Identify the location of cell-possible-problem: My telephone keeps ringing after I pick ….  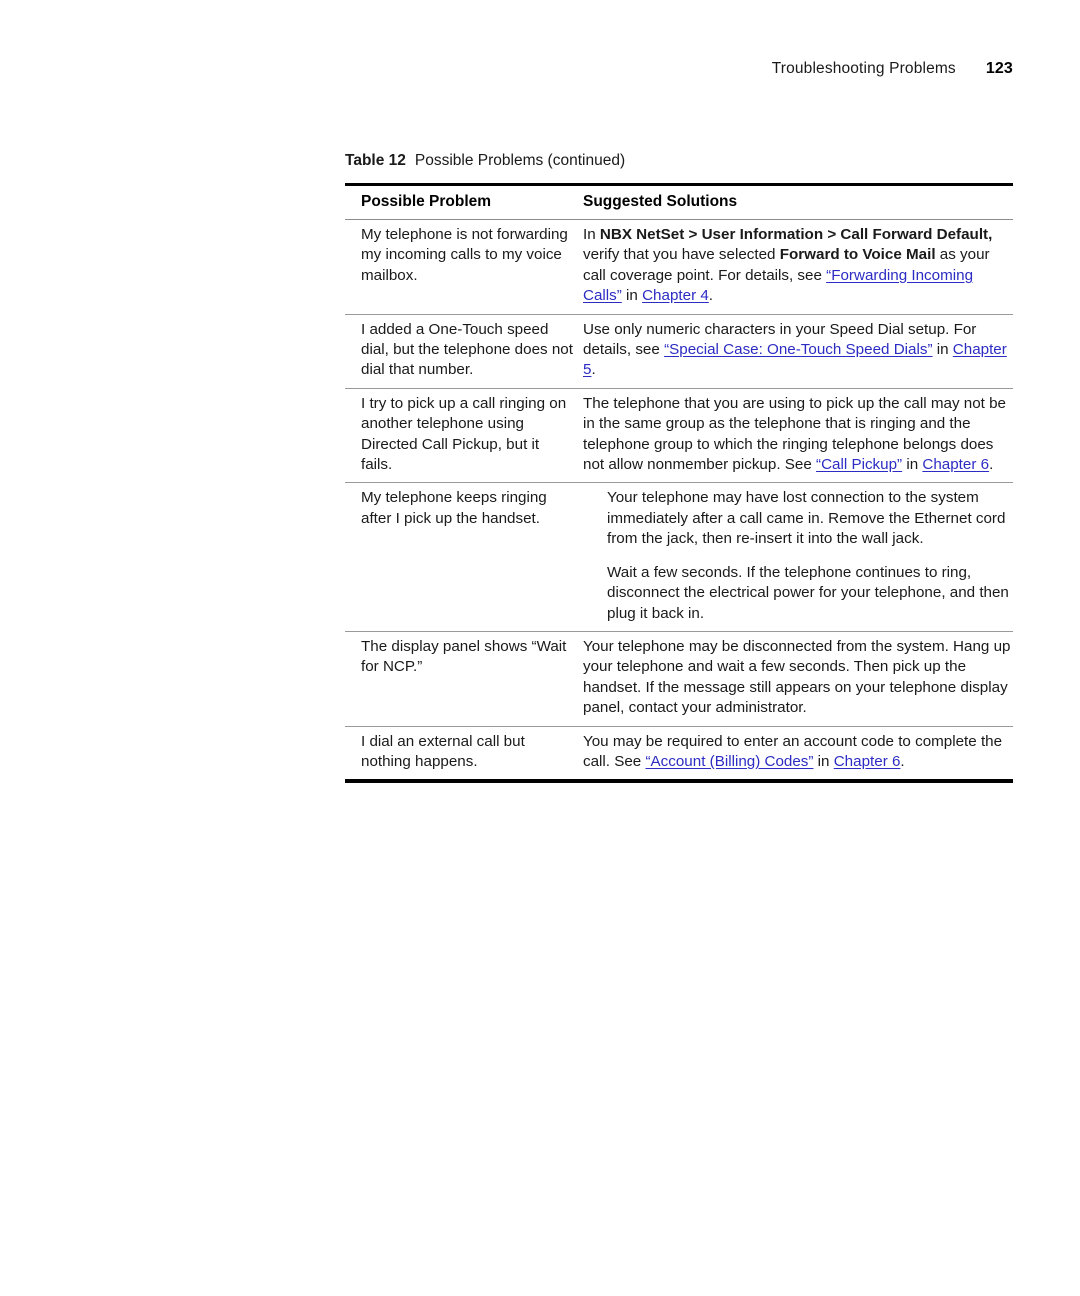
(463, 557).